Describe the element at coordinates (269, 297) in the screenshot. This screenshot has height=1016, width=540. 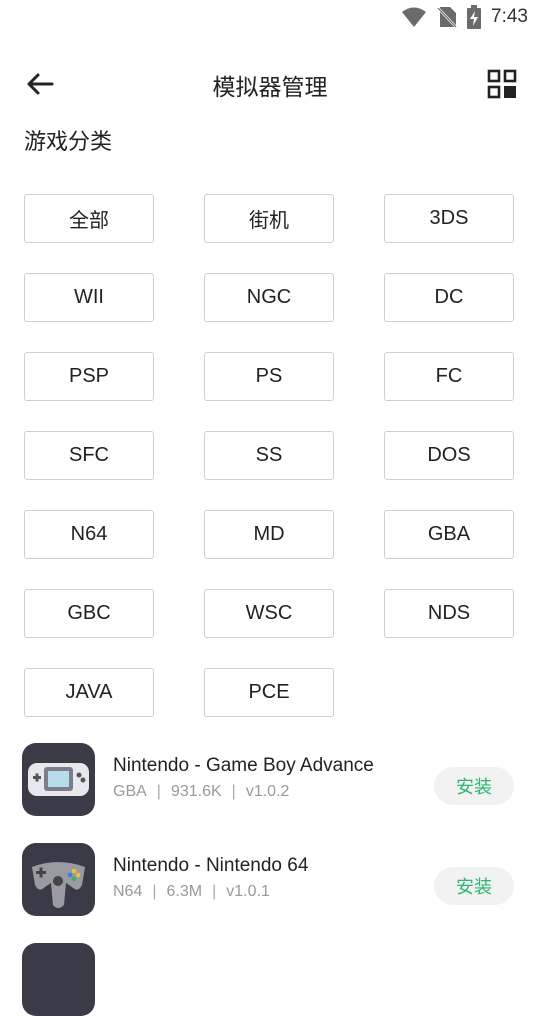
I see `category-ngc: NGC` at that location.